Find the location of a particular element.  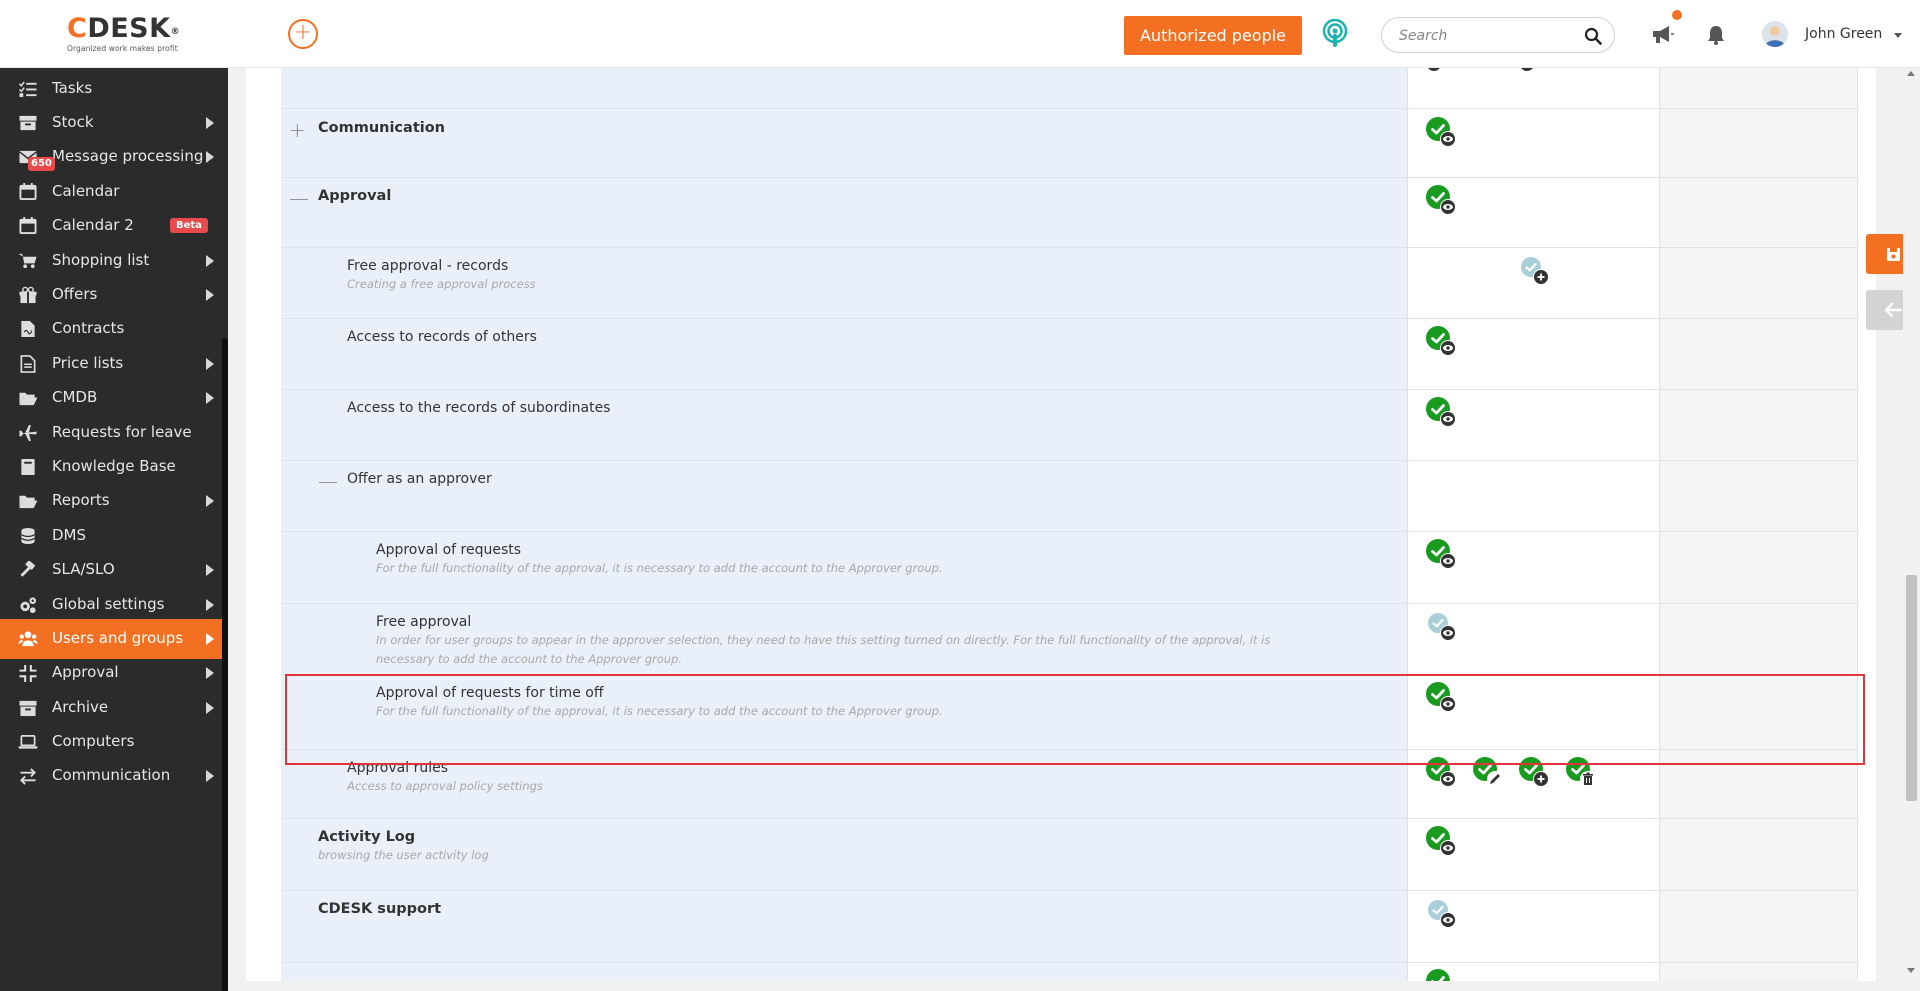

sidebar-item-label: Computers is located at coordinates (93, 741).